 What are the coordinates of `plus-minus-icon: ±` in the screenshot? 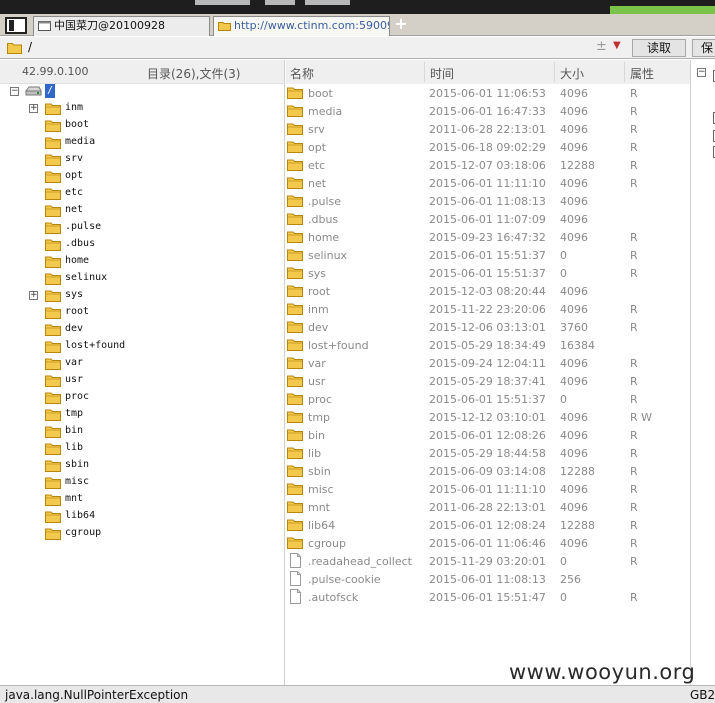 It's located at (601, 46).